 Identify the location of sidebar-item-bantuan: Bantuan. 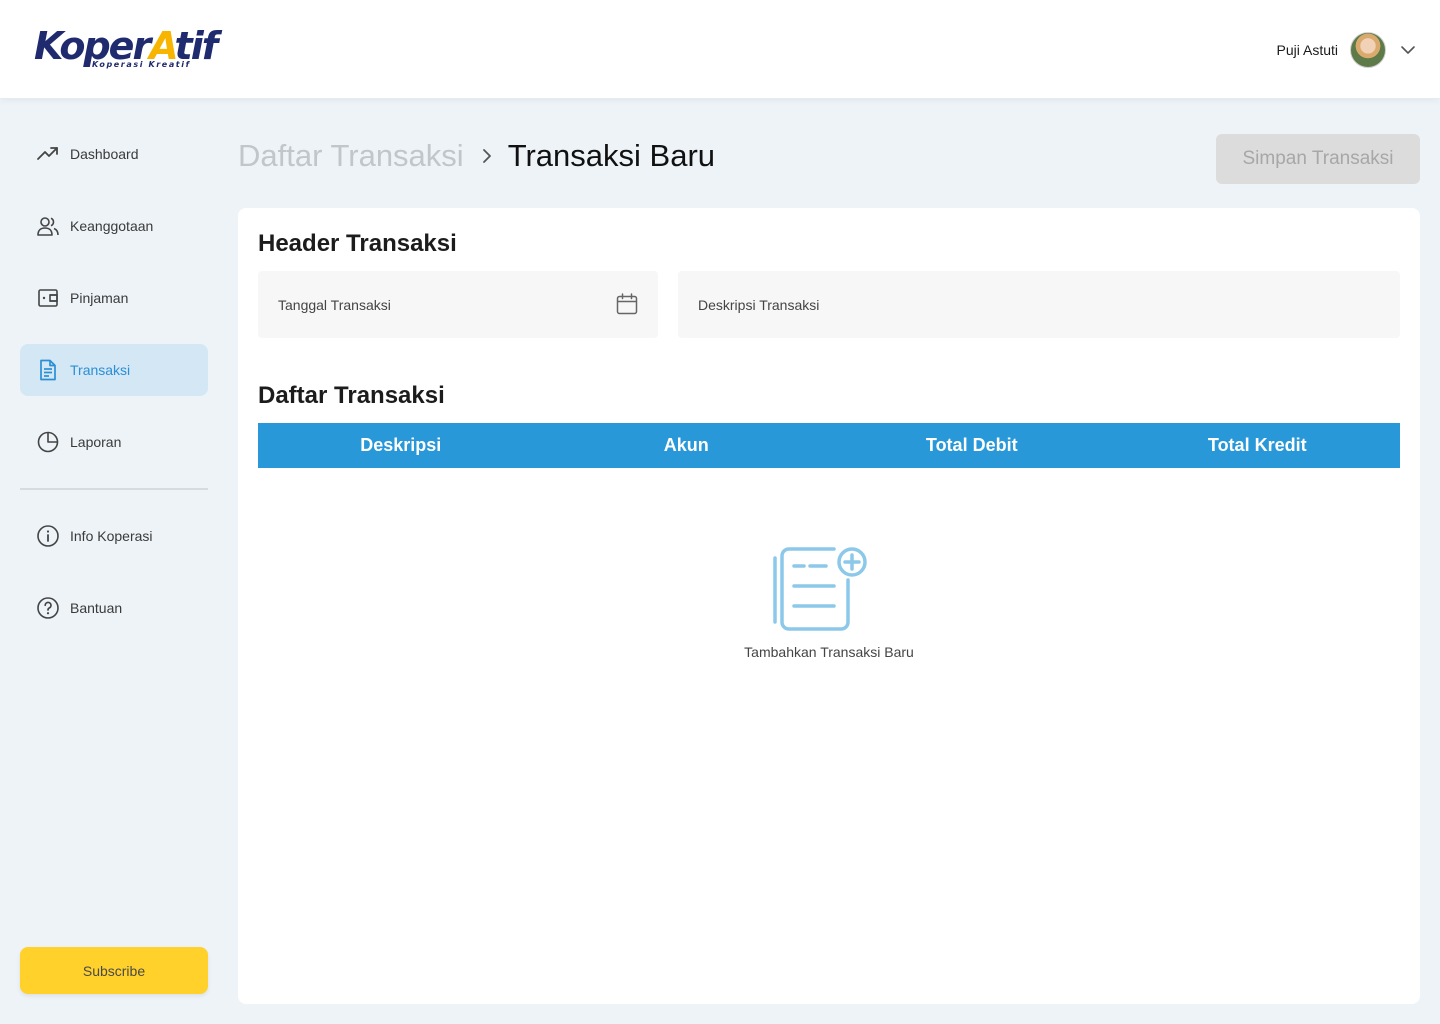
(114, 608).